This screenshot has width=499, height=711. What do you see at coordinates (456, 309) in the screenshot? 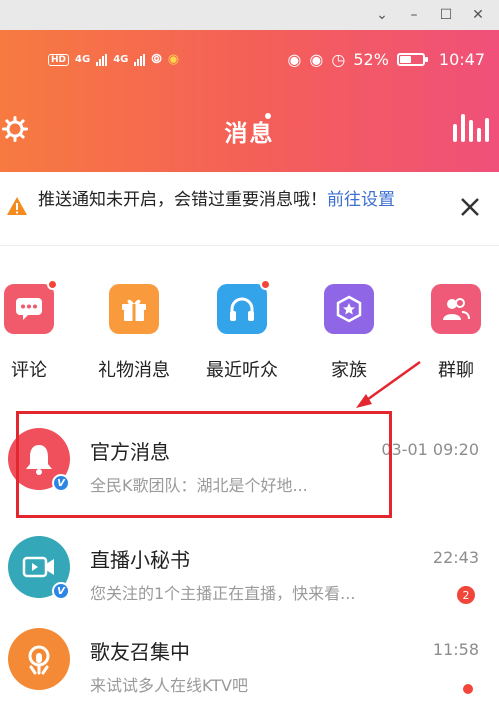
I see `group-chat-icon` at bounding box center [456, 309].